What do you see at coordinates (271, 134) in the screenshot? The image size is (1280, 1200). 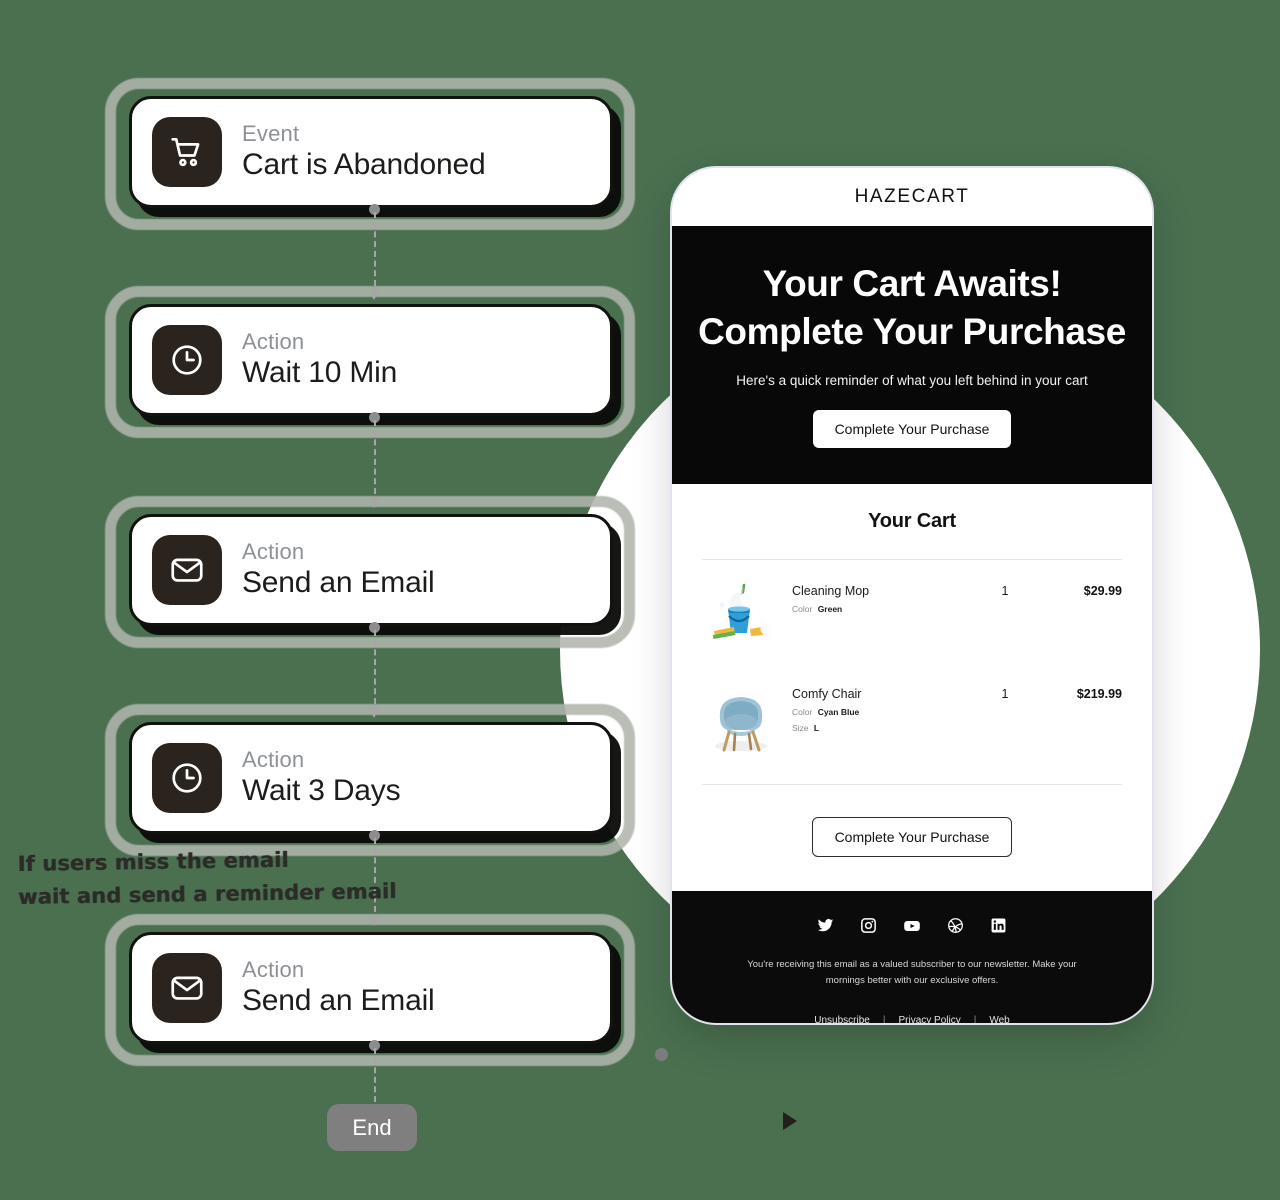 I see `node-kind-label: Event` at bounding box center [271, 134].